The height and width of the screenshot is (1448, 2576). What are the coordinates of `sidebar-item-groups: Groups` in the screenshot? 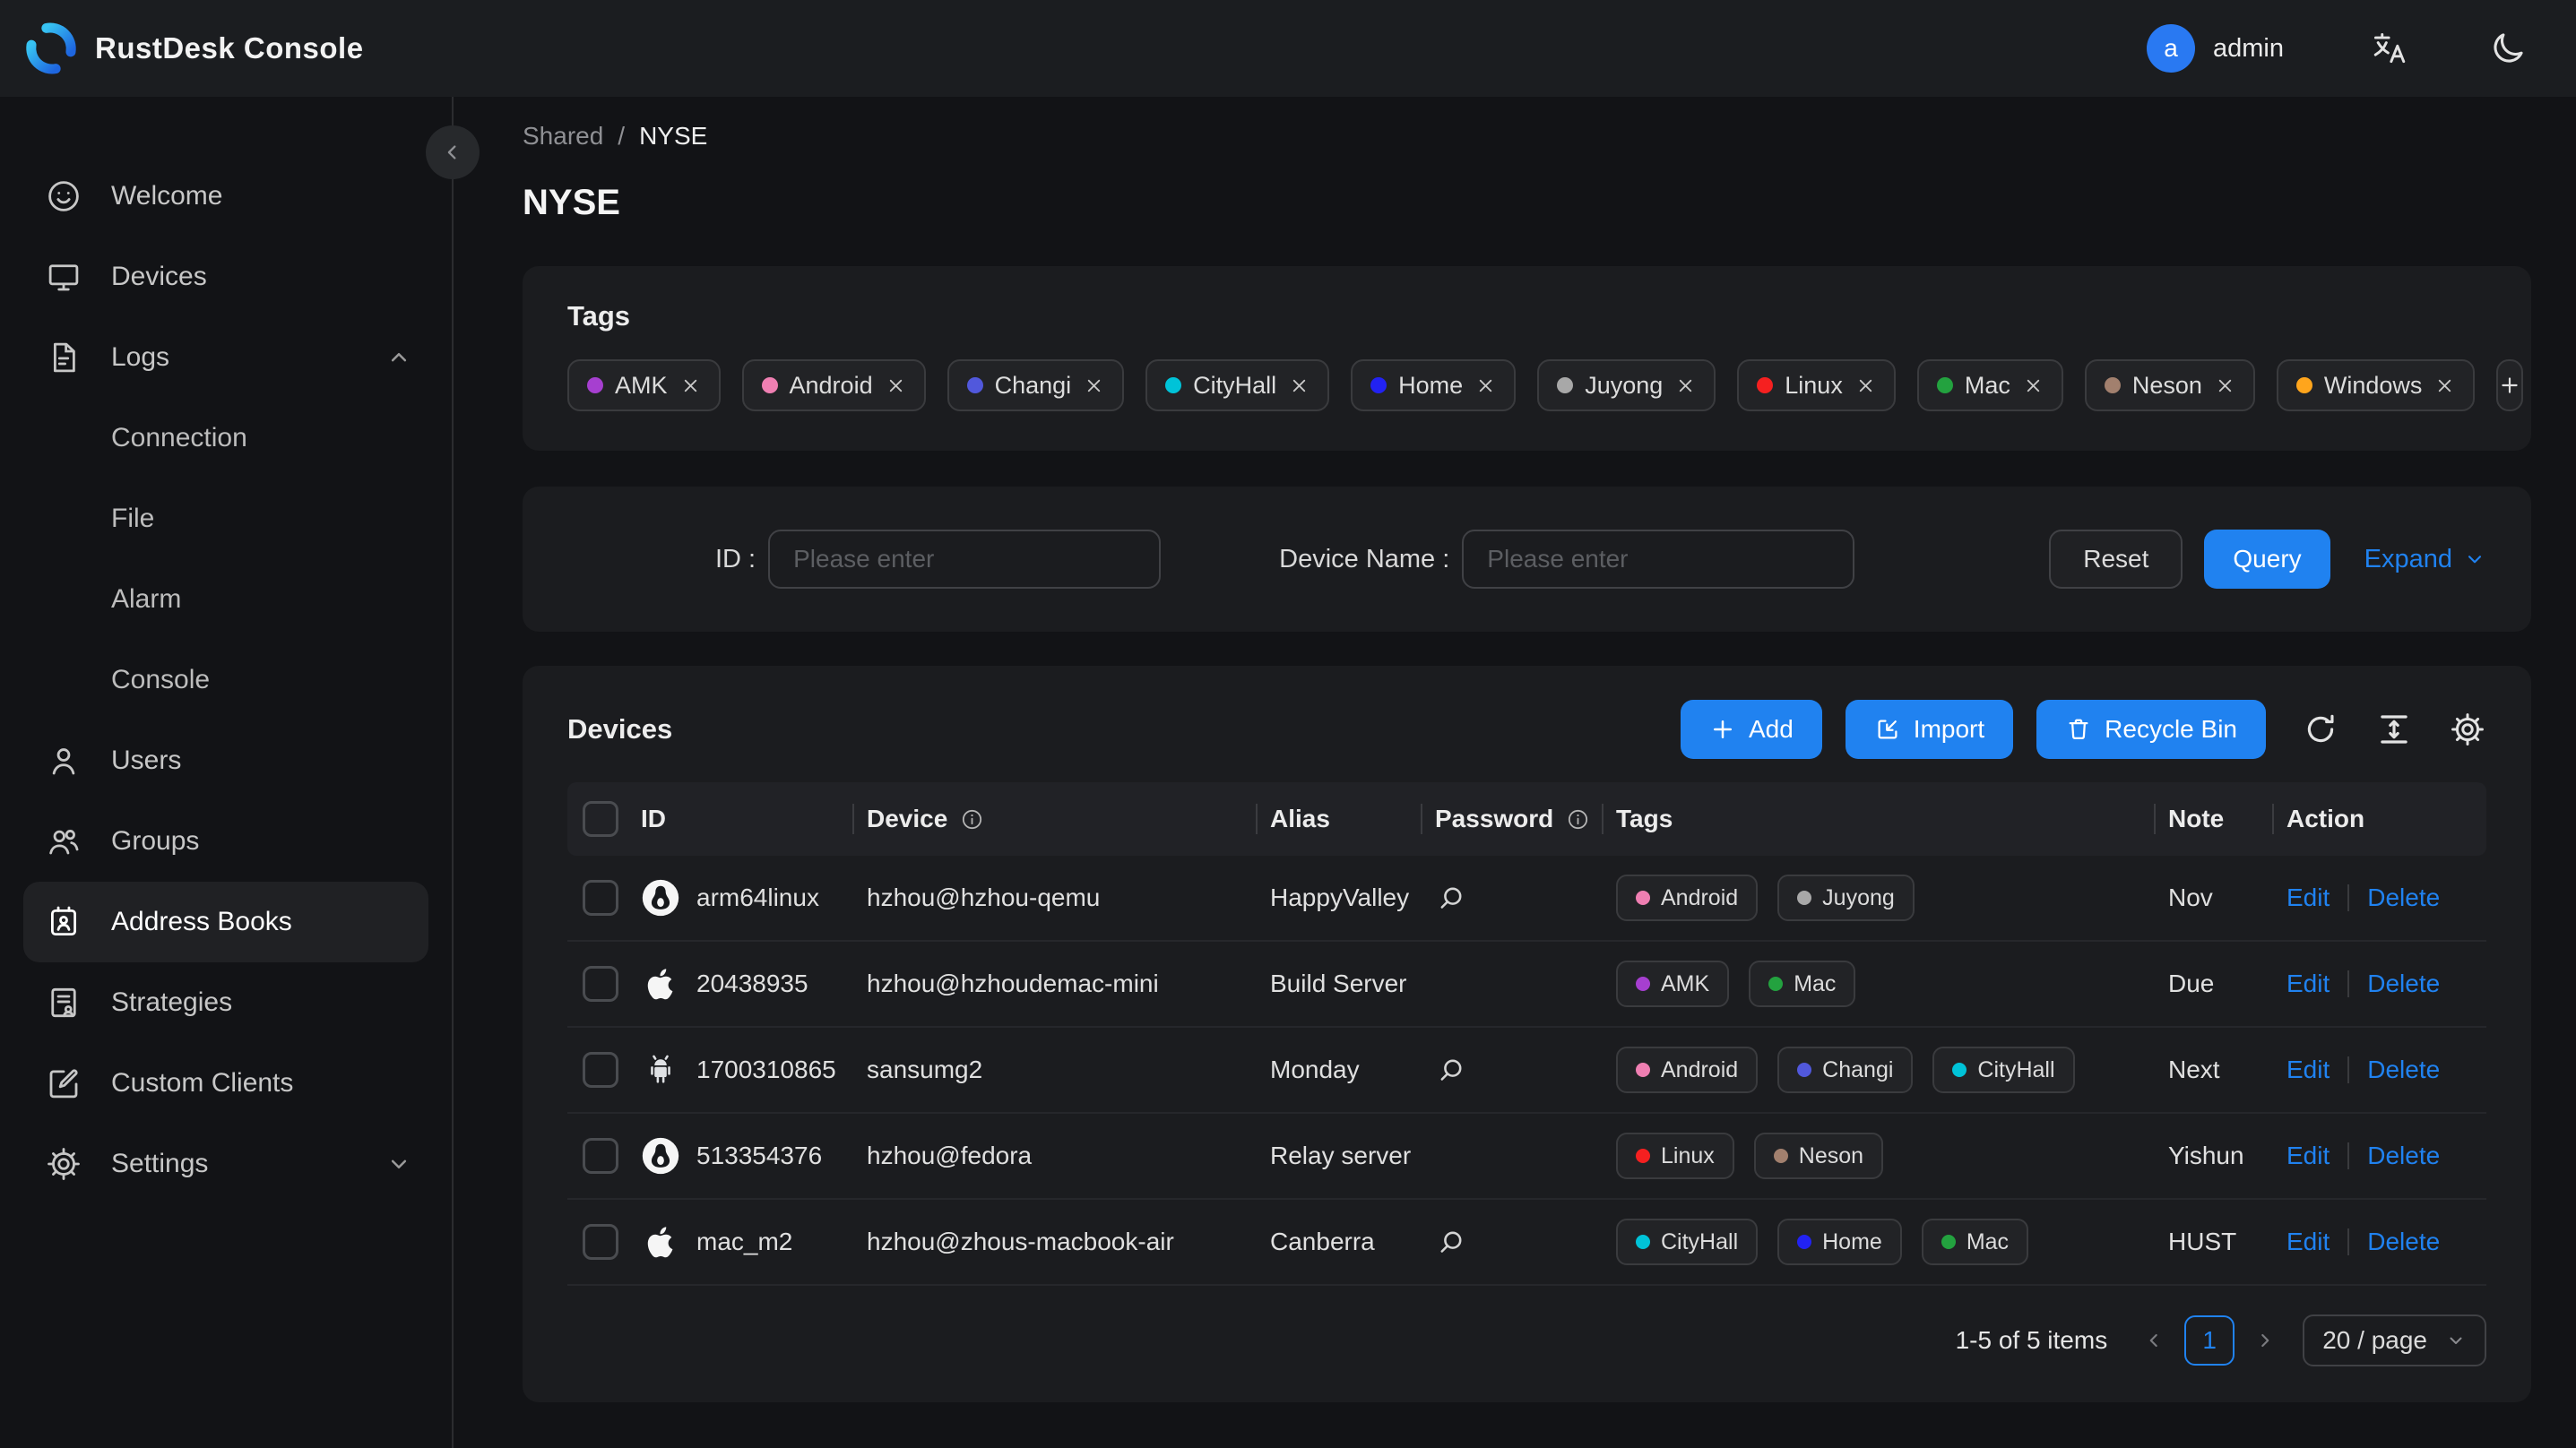 It's located at (226, 842).